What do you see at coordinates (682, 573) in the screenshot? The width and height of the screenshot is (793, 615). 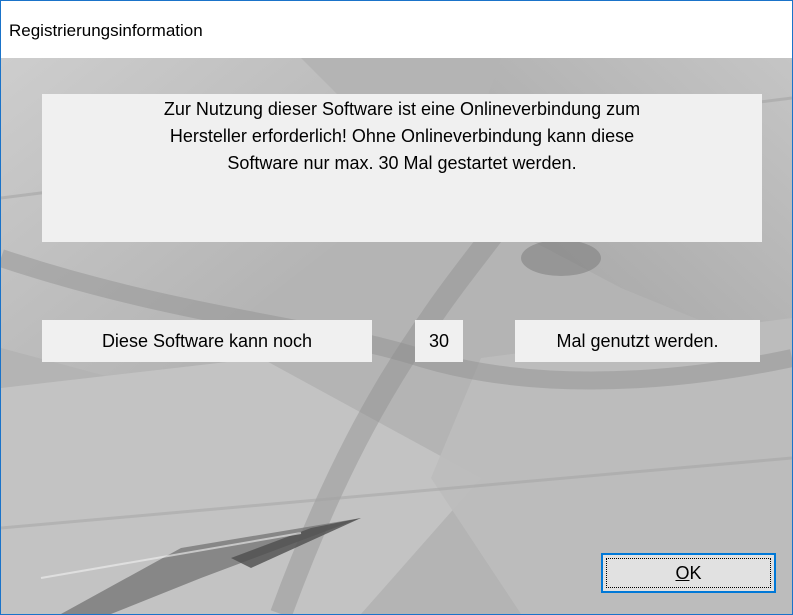 I see `ok-button-mnemonic: O` at bounding box center [682, 573].